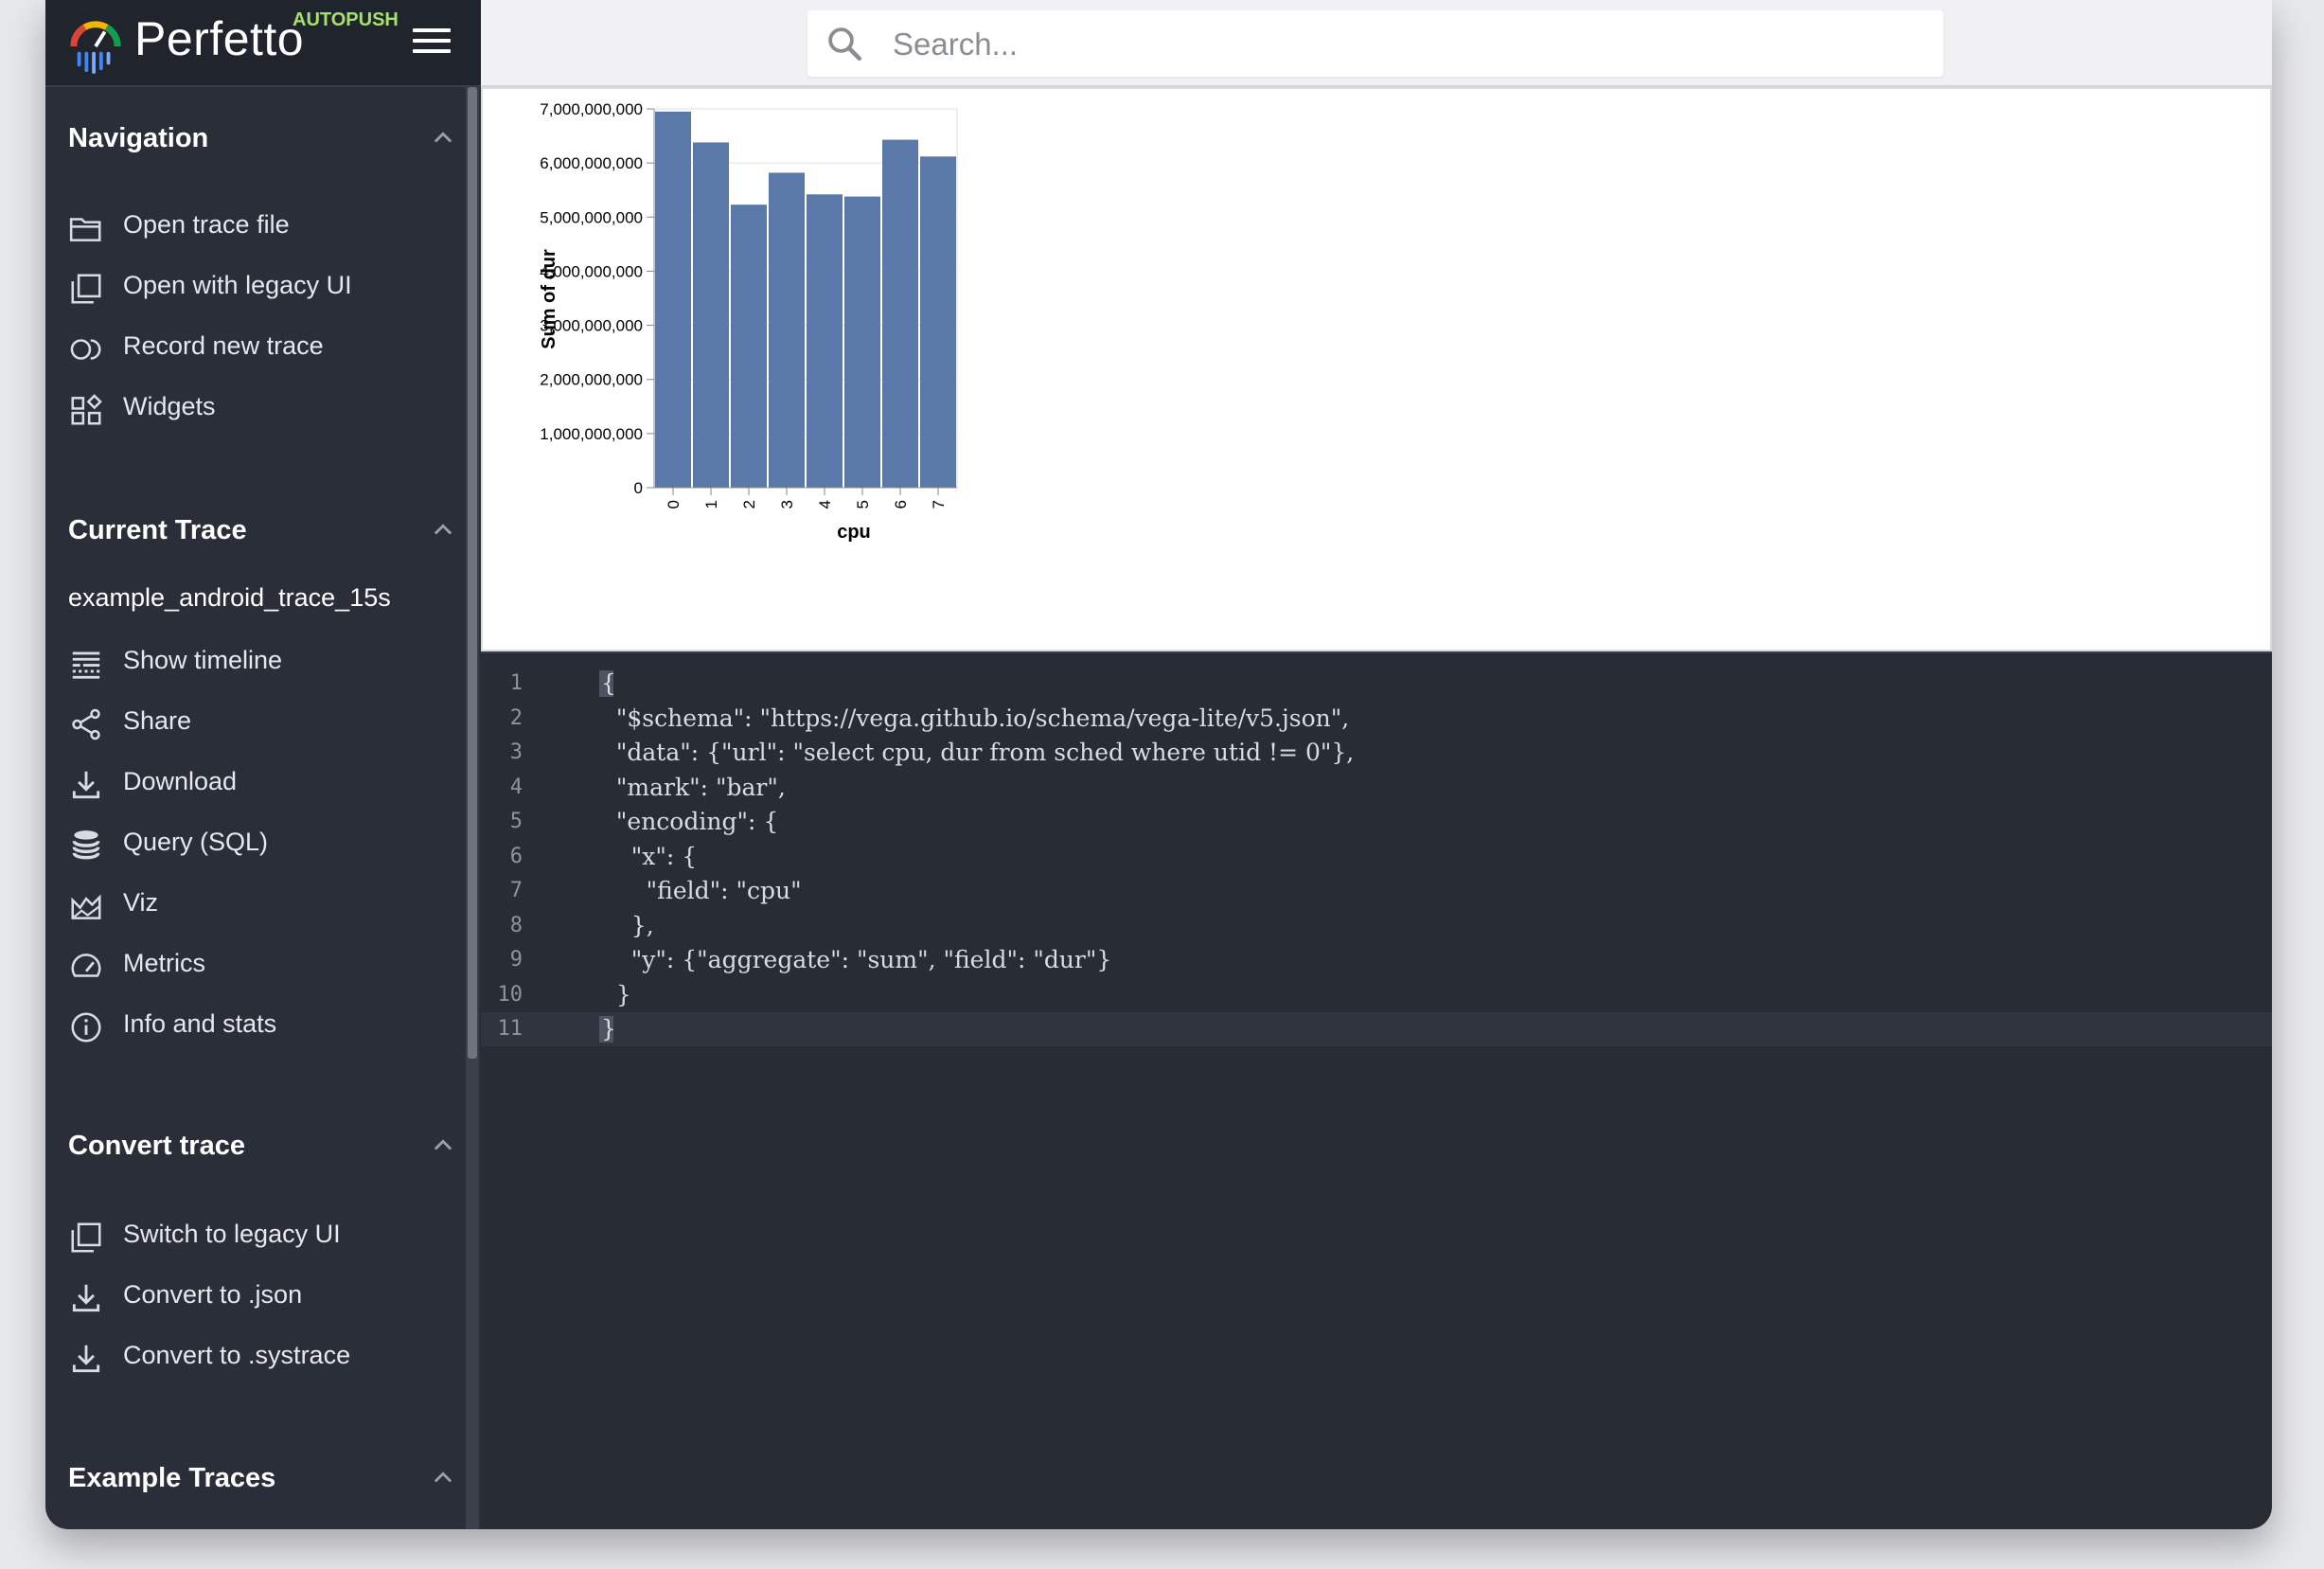 Image resolution: width=2324 pixels, height=1569 pixels. I want to click on sidebar-item-open-trace-file: Open trace file, so click(264, 227).